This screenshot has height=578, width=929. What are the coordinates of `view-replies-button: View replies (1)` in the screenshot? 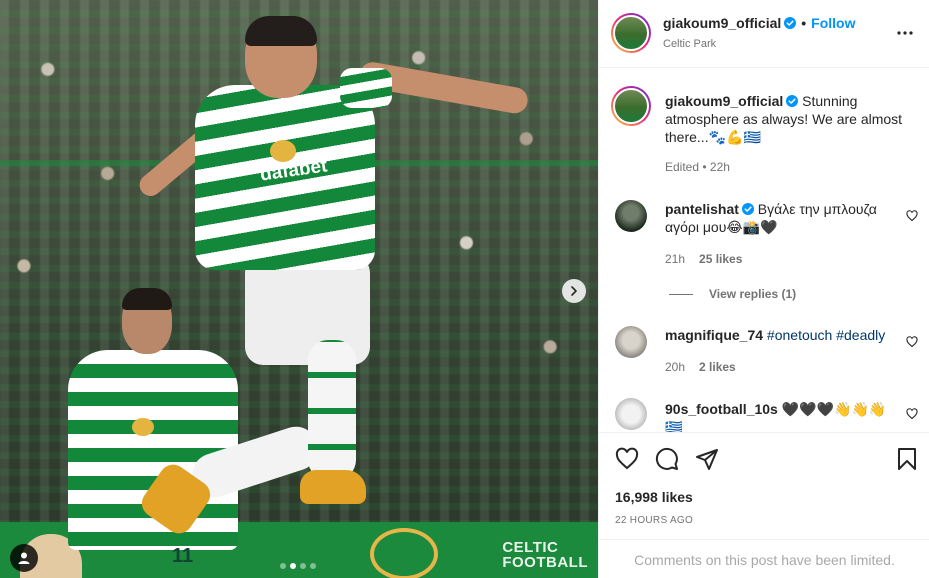 It's located at (732, 294).